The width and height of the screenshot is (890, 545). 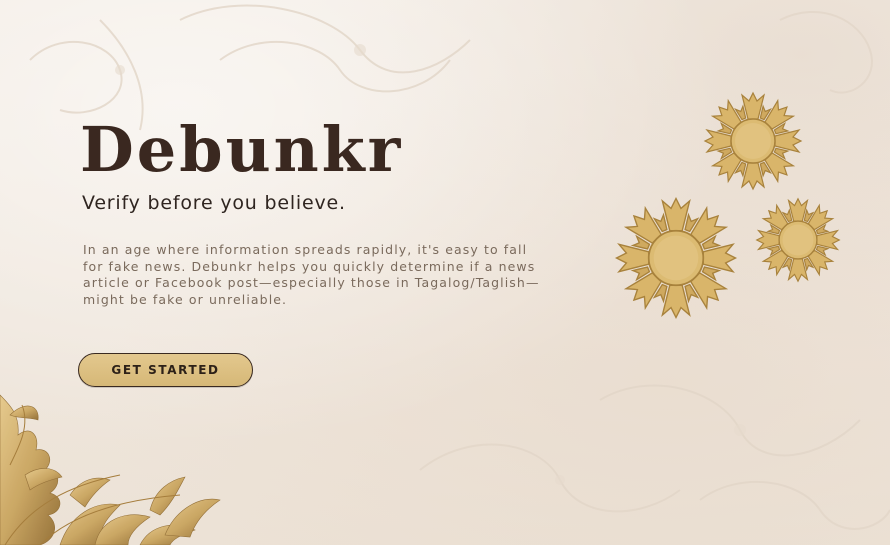 What do you see at coordinates (214, 203) in the screenshot?
I see `tagline: Verify before you believe.` at bounding box center [214, 203].